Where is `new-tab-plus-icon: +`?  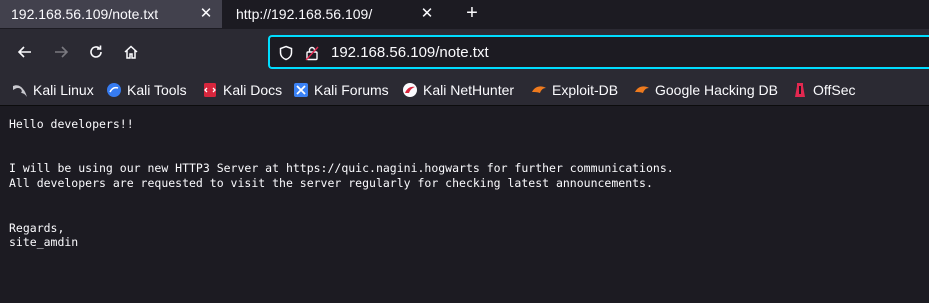
new-tab-plus-icon: + is located at coordinates (472, 13).